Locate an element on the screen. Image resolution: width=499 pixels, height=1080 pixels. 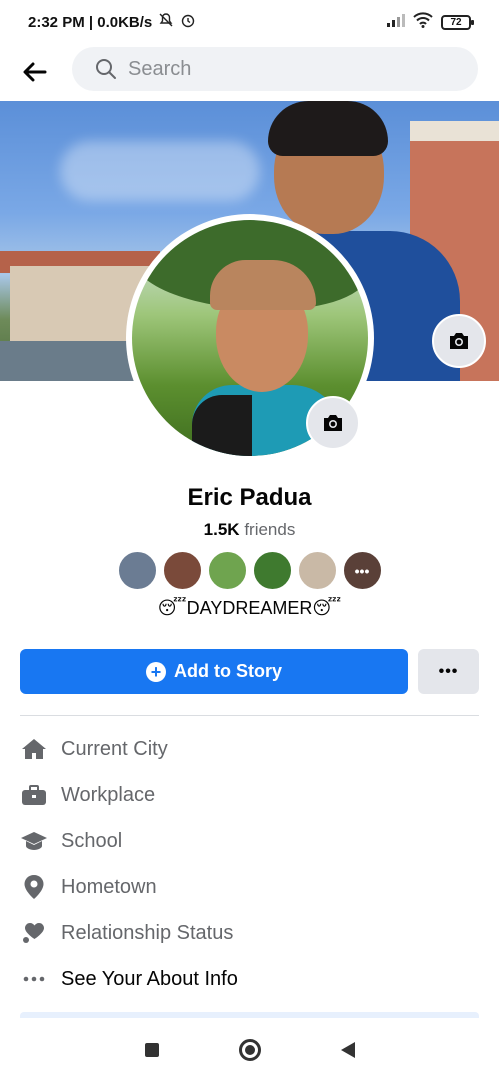
more-friends-avatar: ••• is located at coordinates (362, 570).